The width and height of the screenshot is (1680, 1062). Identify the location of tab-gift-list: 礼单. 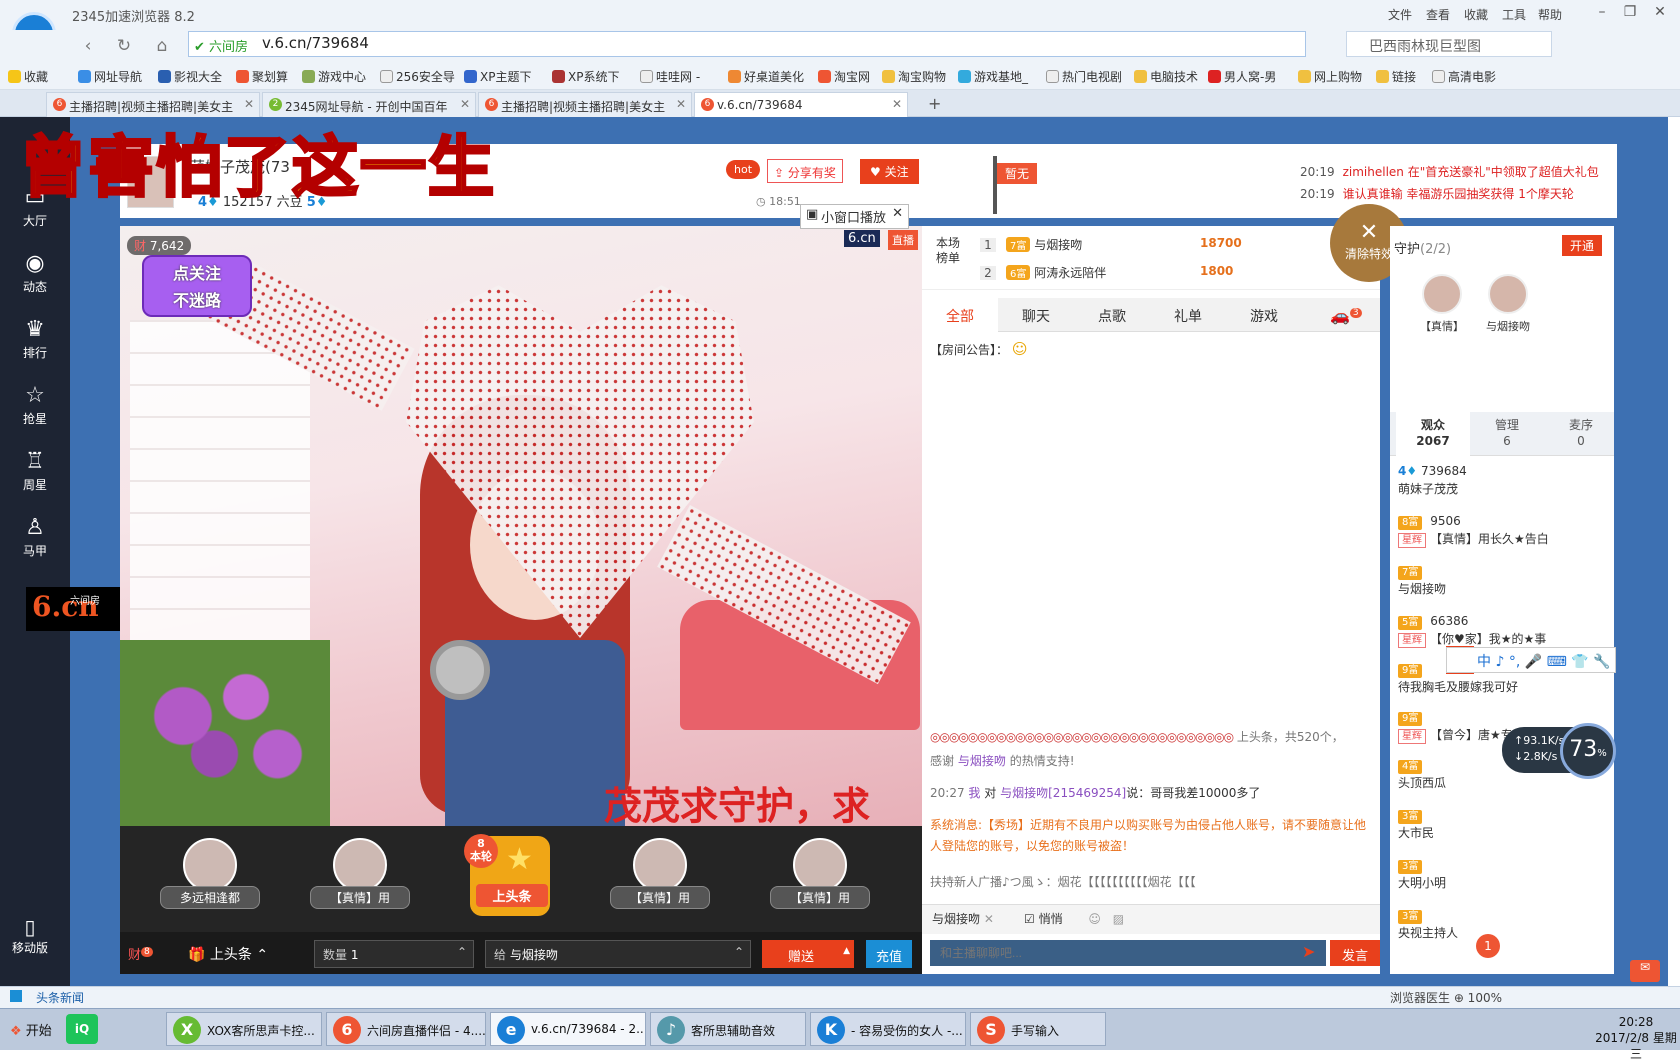
(1188, 315).